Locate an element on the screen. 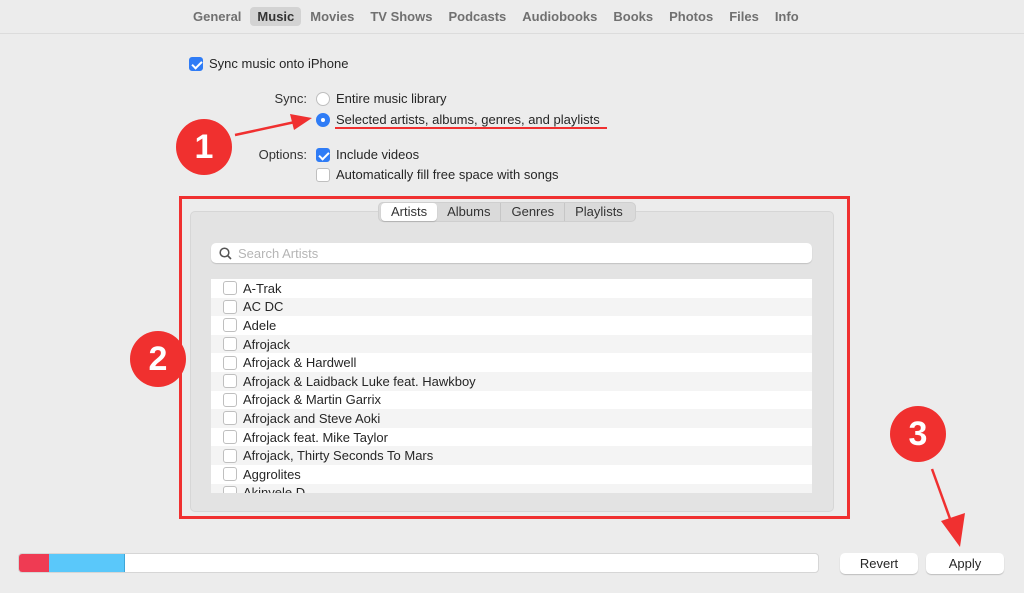 The height and width of the screenshot is (593, 1024). annotation-badge-2: 2 is located at coordinates (158, 359).